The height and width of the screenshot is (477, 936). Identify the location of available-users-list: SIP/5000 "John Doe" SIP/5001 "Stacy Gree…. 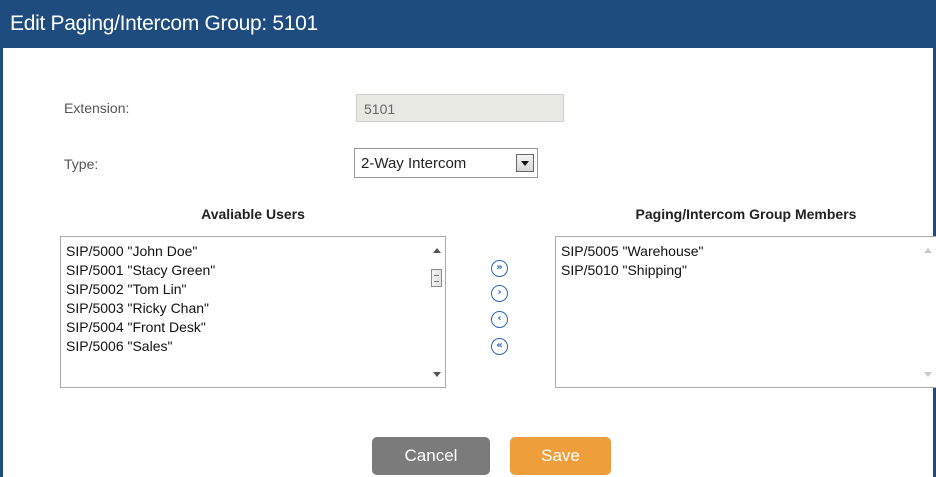
(253, 312).